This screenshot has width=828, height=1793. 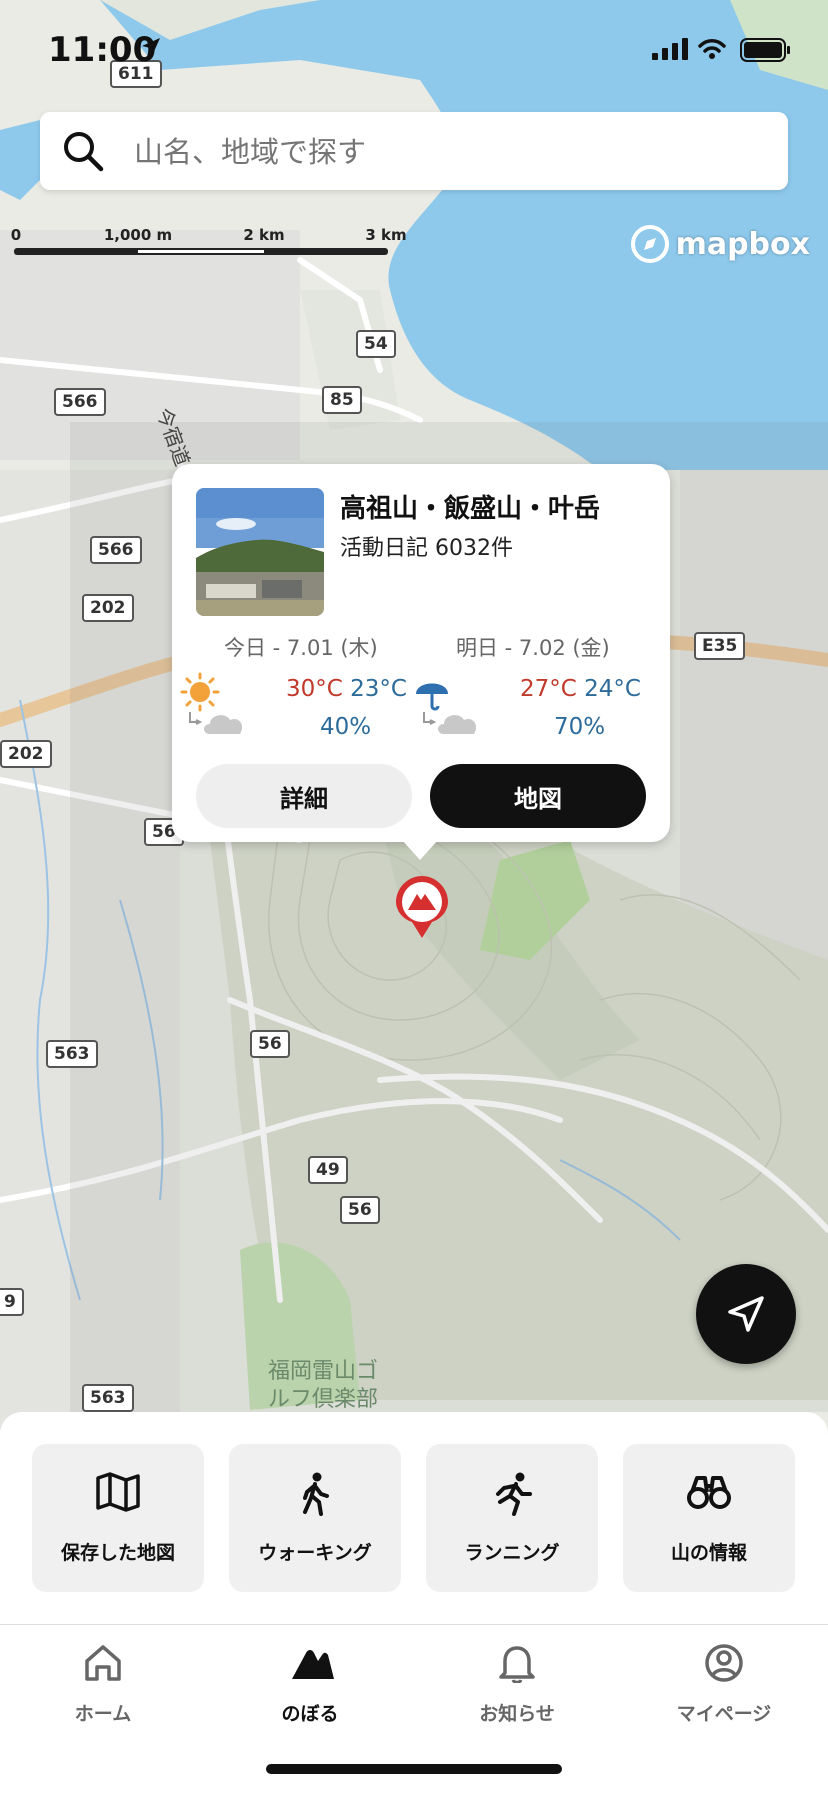 What do you see at coordinates (533, 648) in the screenshot?
I see `tomorrow-label: 明日 - 7.02 (金)` at bounding box center [533, 648].